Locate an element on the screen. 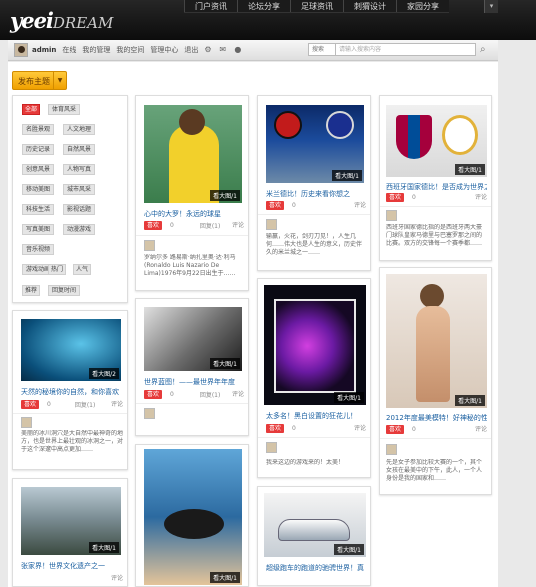 The width and height of the screenshot is (536, 587). tag-item: 人气 is located at coordinates (82, 269).